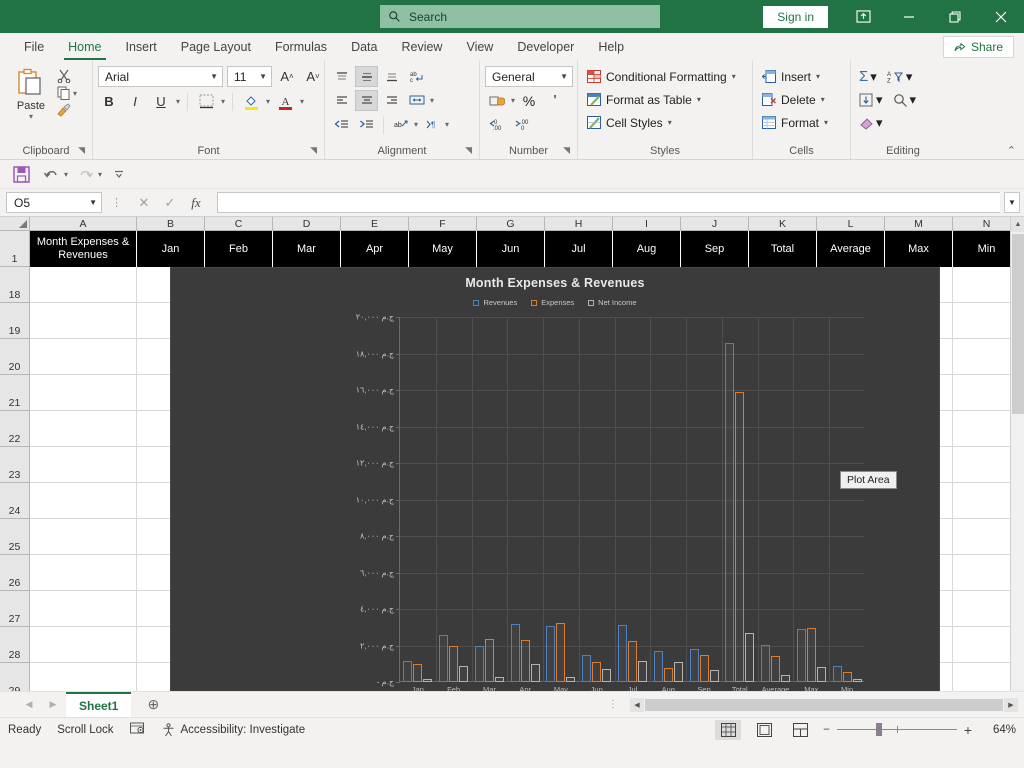 The image size is (1024, 768). Describe the element at coordinates (495, 302) in the screenshot. I see `legend-item-revenues: Revenues` at that location.